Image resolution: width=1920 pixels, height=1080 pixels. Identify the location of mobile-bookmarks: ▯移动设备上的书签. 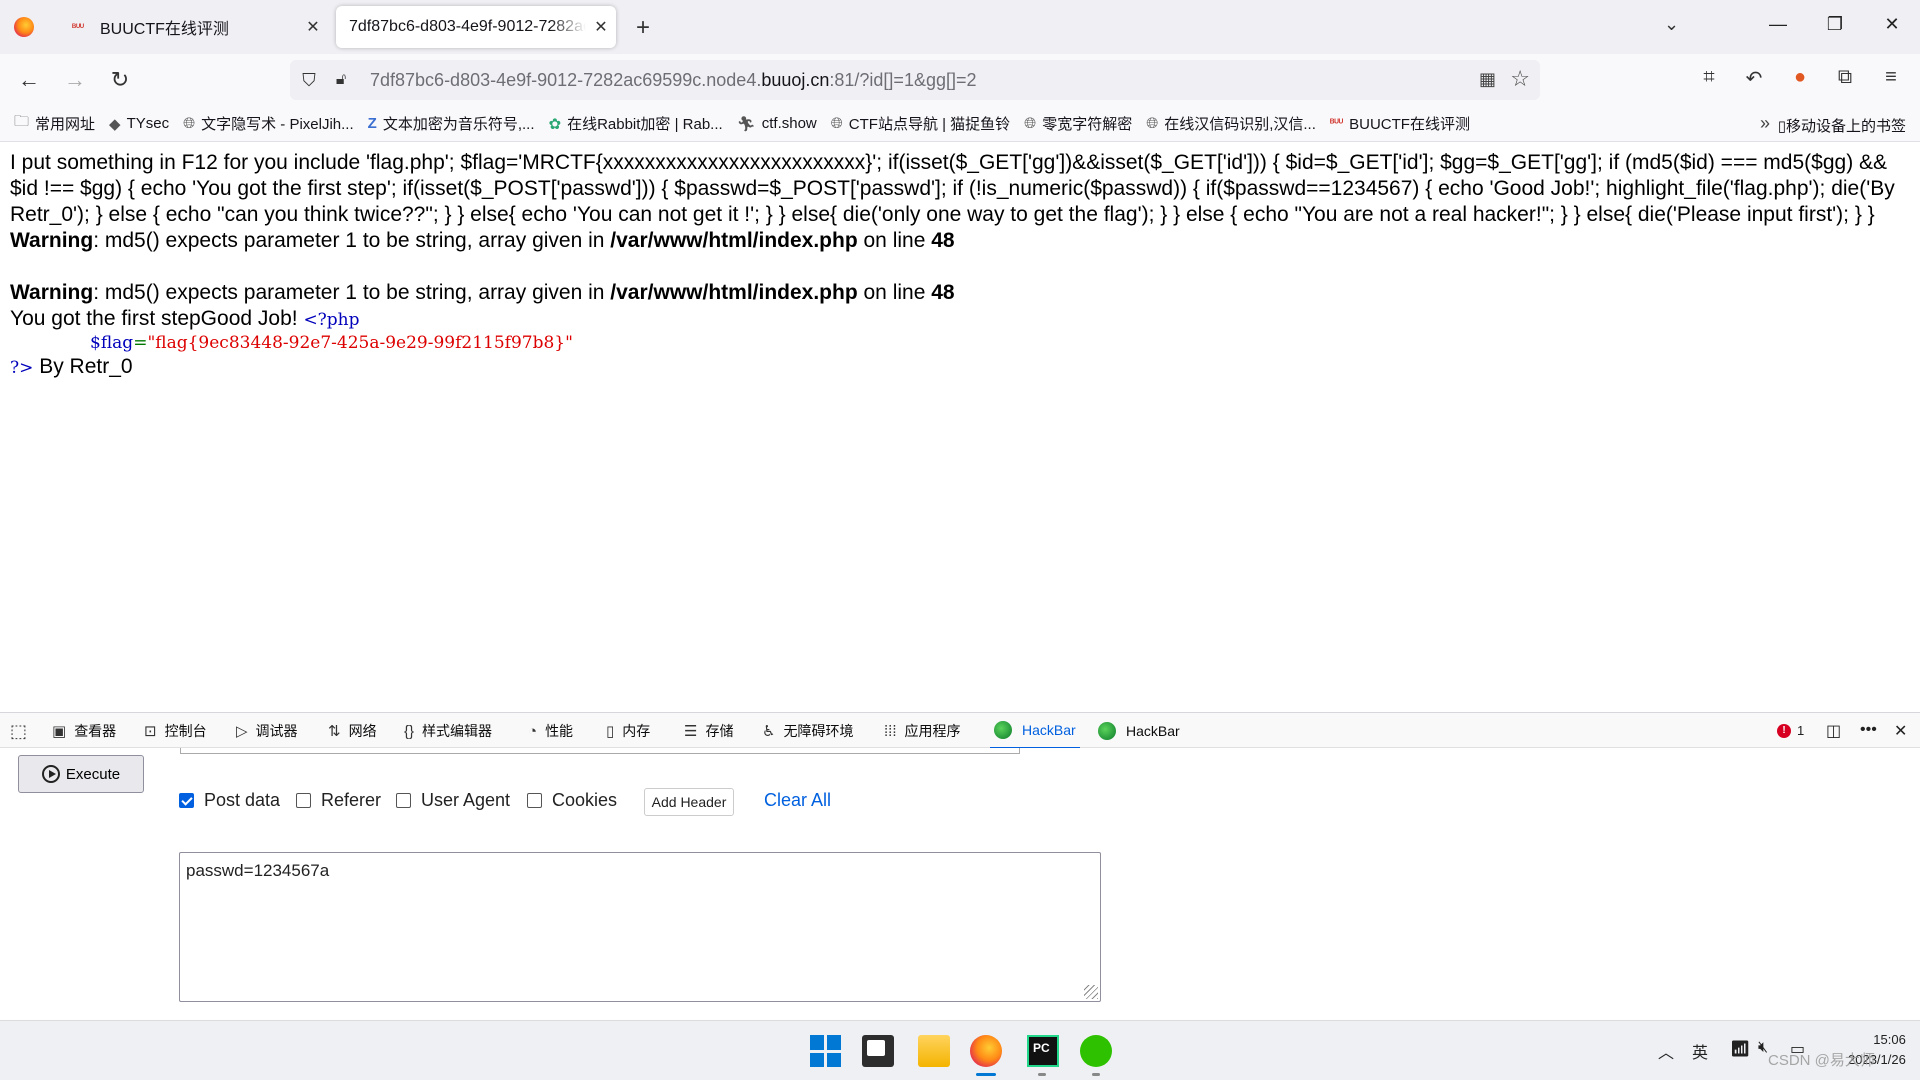
(1842, 125).